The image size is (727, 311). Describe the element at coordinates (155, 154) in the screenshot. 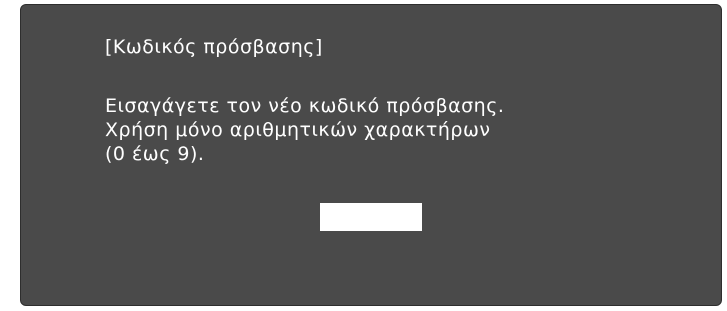

I see `message-line-3: (0 έως 9).` at that location.